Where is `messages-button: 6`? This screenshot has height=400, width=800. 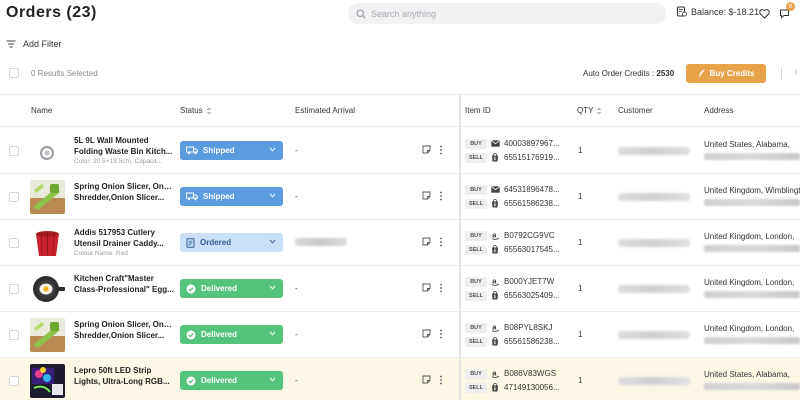
messages-button: 6 is located at coordinates (787, 13).